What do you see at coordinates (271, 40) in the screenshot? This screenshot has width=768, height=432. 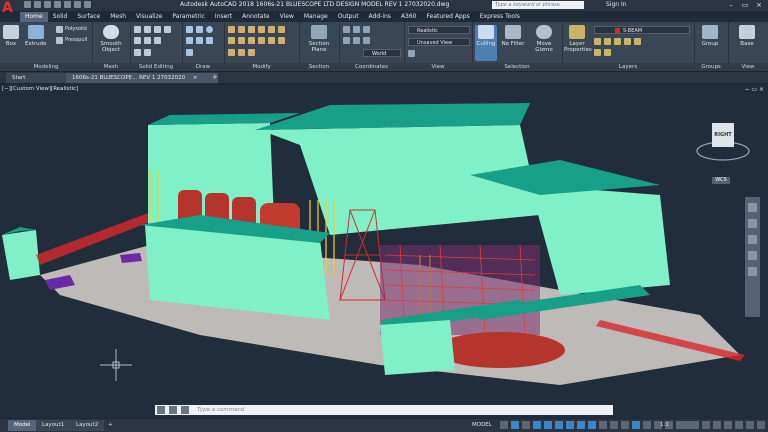 I see `explode-icon` at bounding box center [271, 40].